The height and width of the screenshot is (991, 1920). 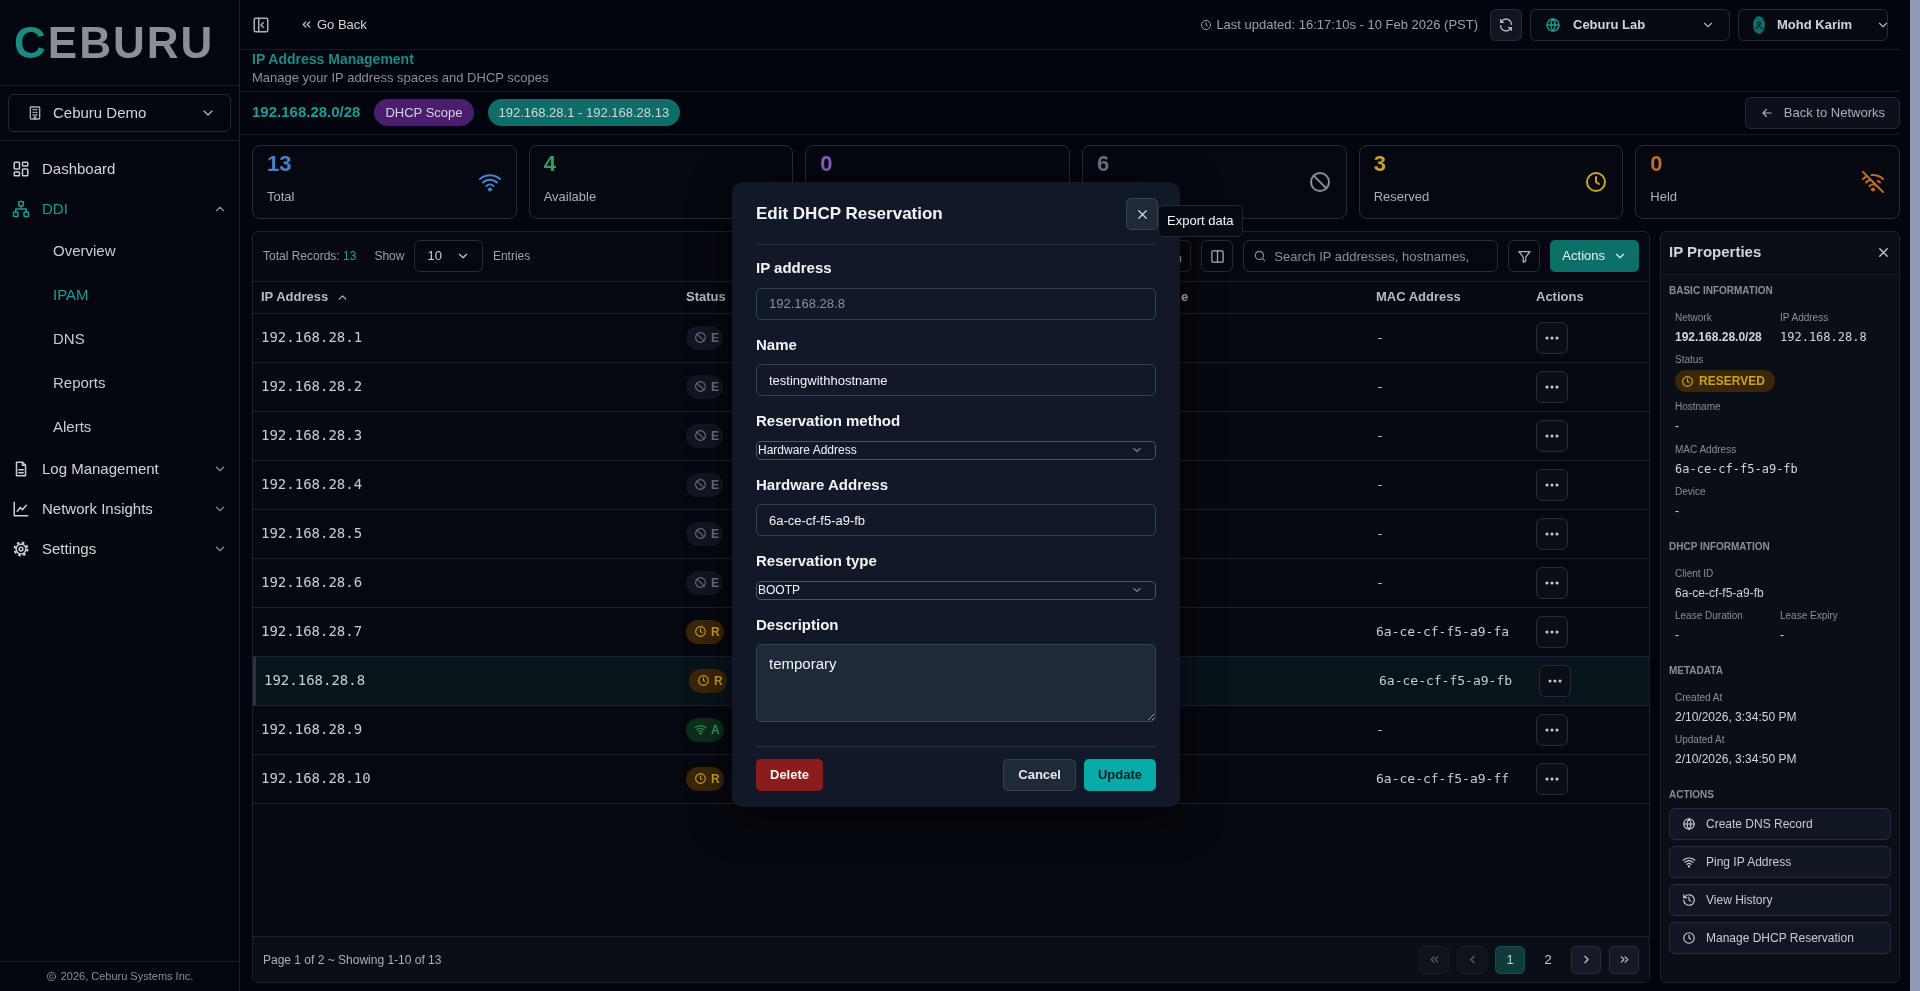 I want to click on stat-label: Held, so click(x=1664, y=196).